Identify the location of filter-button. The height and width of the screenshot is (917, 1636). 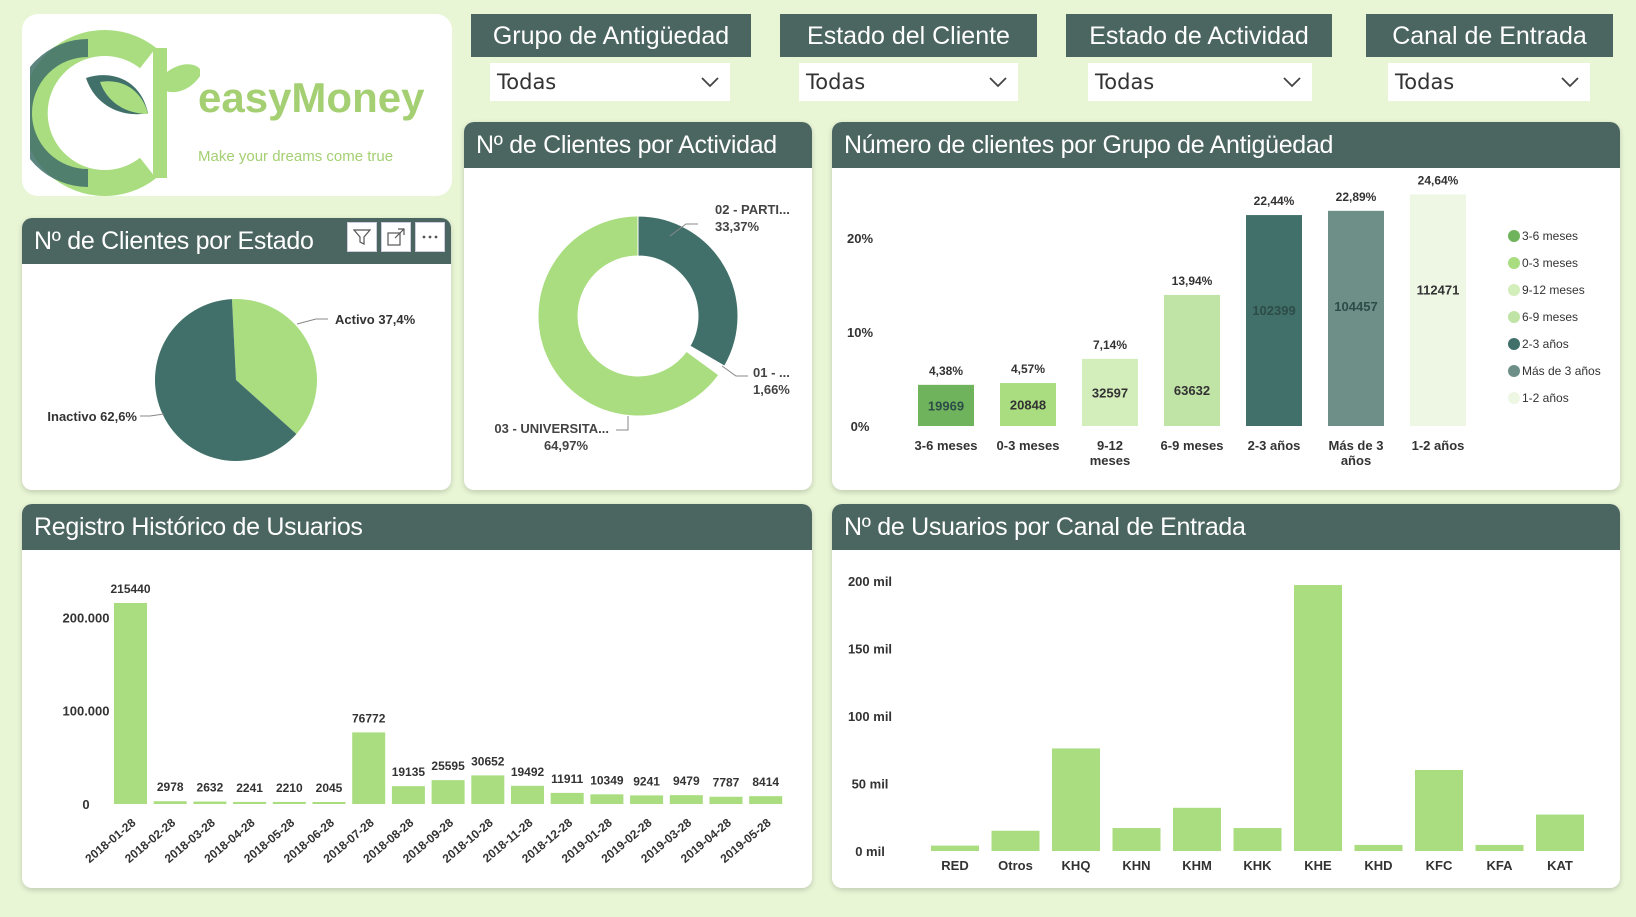
(362, 237).